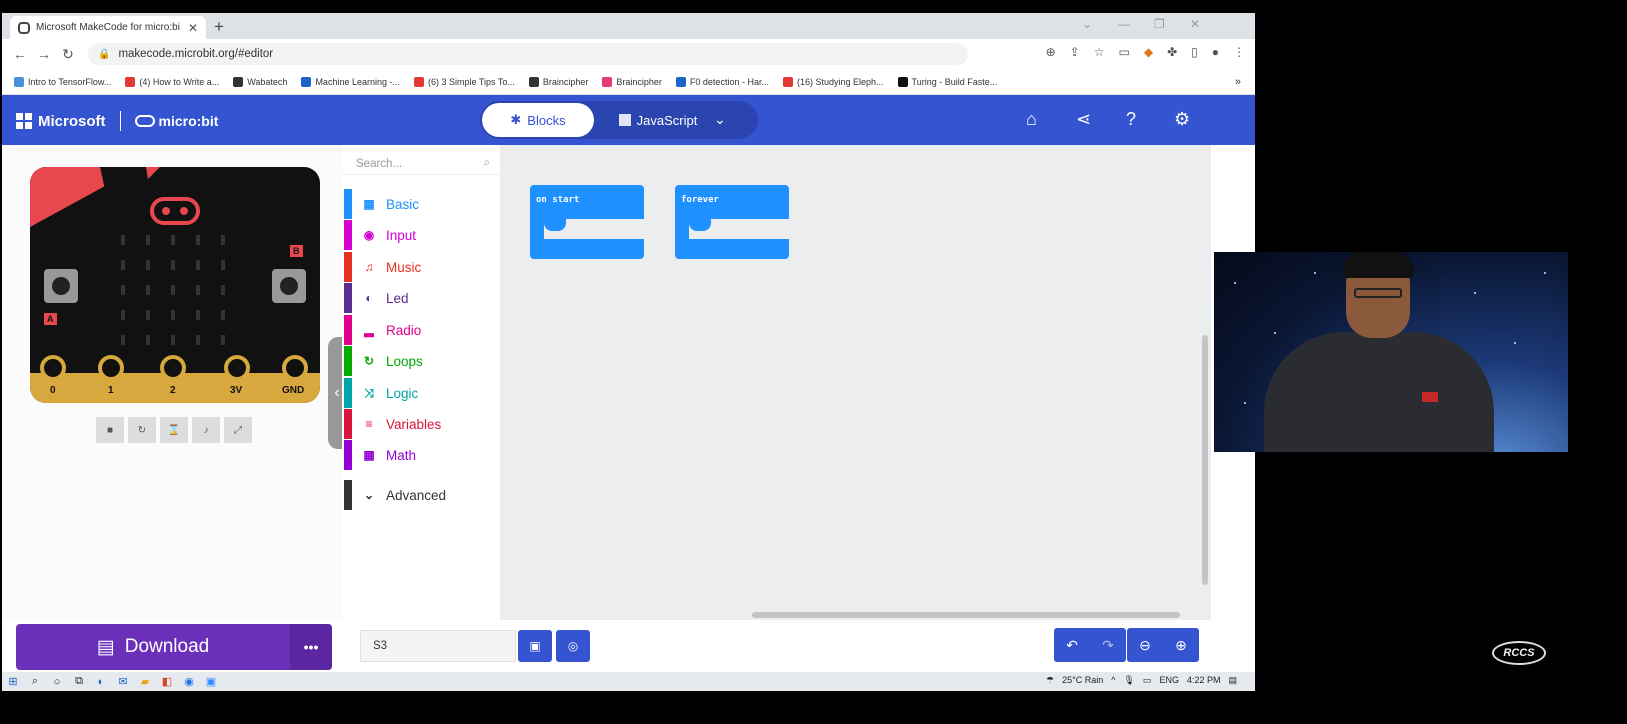  I want to click on project-name-input: S3, so click(438, 646).